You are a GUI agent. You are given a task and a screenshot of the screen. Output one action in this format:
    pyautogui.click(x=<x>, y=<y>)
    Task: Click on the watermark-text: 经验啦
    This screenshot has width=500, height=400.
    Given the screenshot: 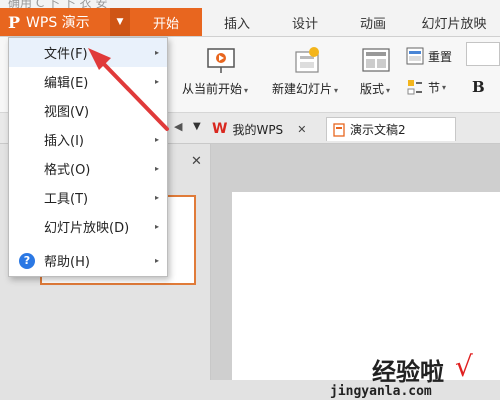 What is the action you would take?
    pyautogui.click(x=408, y=372)
    